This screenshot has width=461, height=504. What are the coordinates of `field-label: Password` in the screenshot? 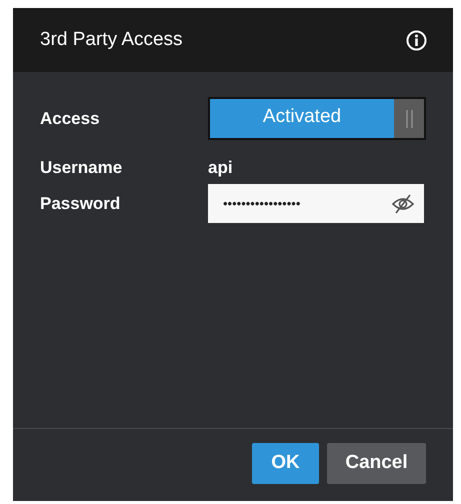 It's located at (81, 204).